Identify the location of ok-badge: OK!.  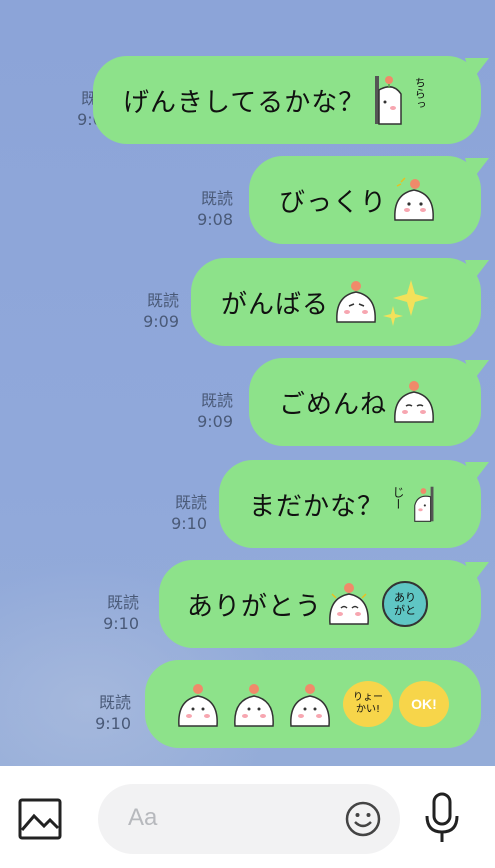
(424, 704).